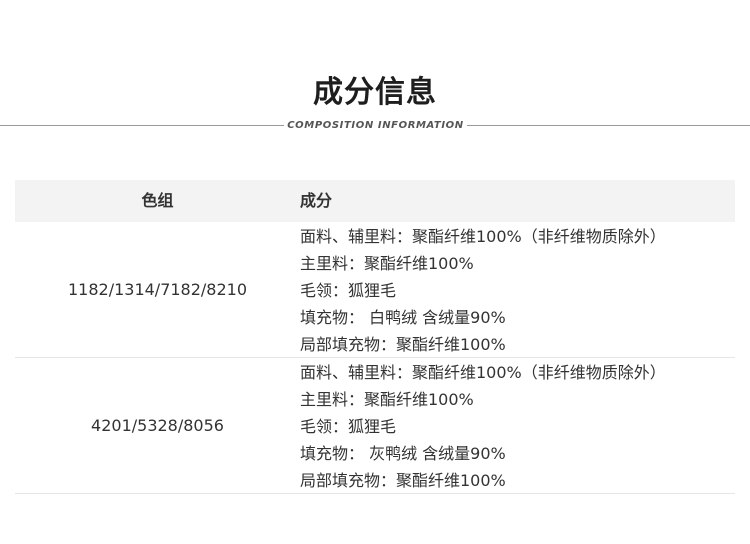  What do you see at coordinates (403, 453) in the screenshot?
I see `composition-line: 填充物： 灰鸭绒 含绒量90%` at bounding box center [403, 453].